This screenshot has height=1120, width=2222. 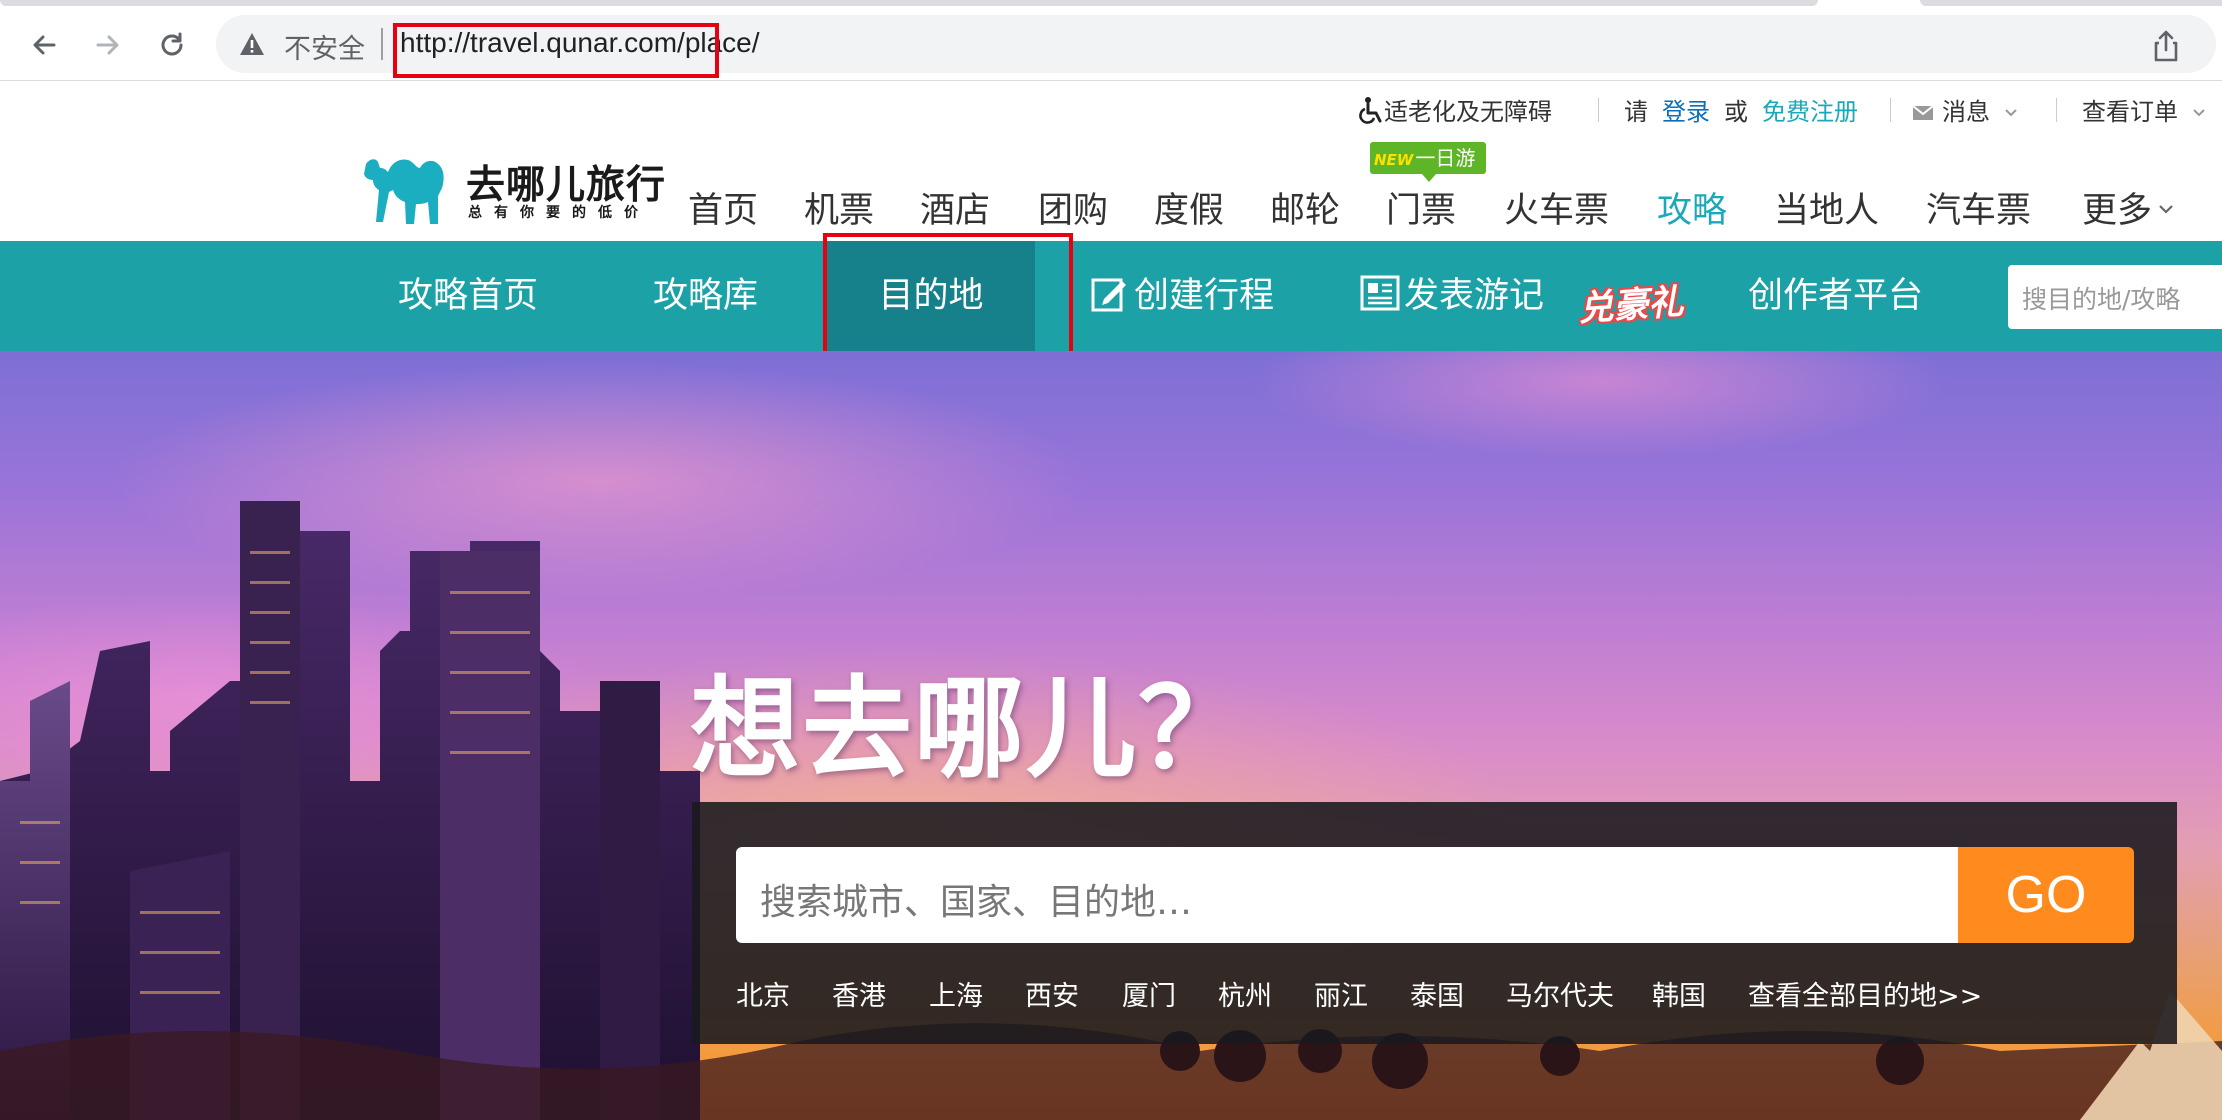 I want to click on tab-post-travelogue: 发表游记, so click(x=1452, y=296).